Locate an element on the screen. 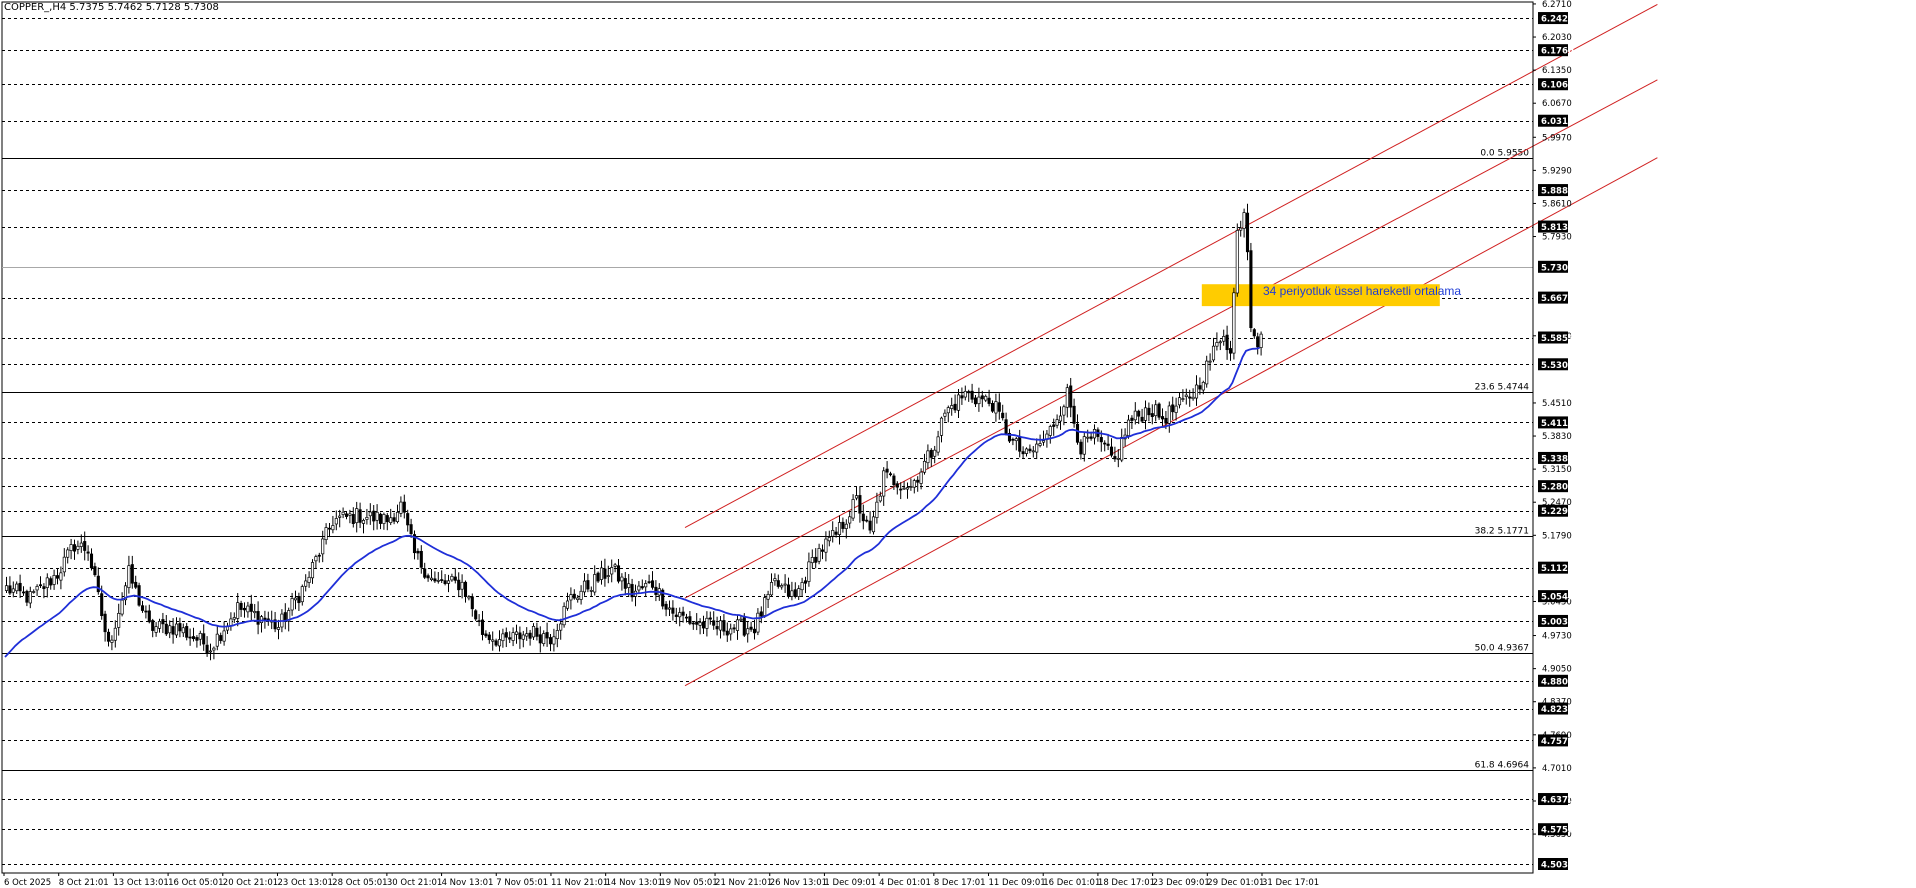 Image resolution: width=1916 pixels, height=888 pixels. time-tick-label: 28 Oct 05:01 is located at coordinates (359, 883).